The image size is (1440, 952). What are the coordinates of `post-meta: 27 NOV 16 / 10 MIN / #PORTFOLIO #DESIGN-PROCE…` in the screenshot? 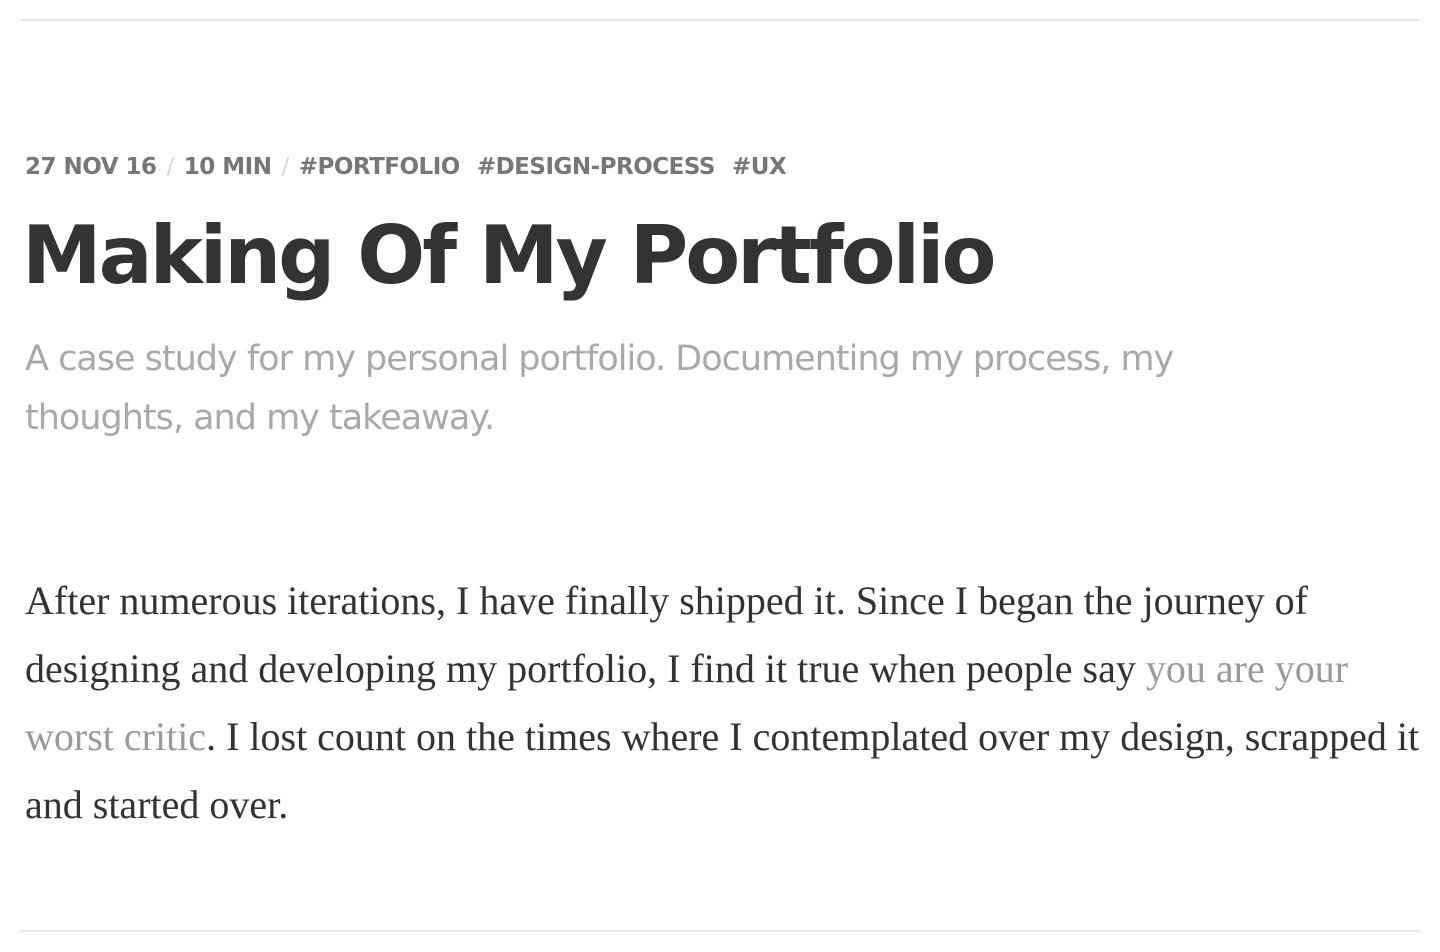 It's located at (406, 167).